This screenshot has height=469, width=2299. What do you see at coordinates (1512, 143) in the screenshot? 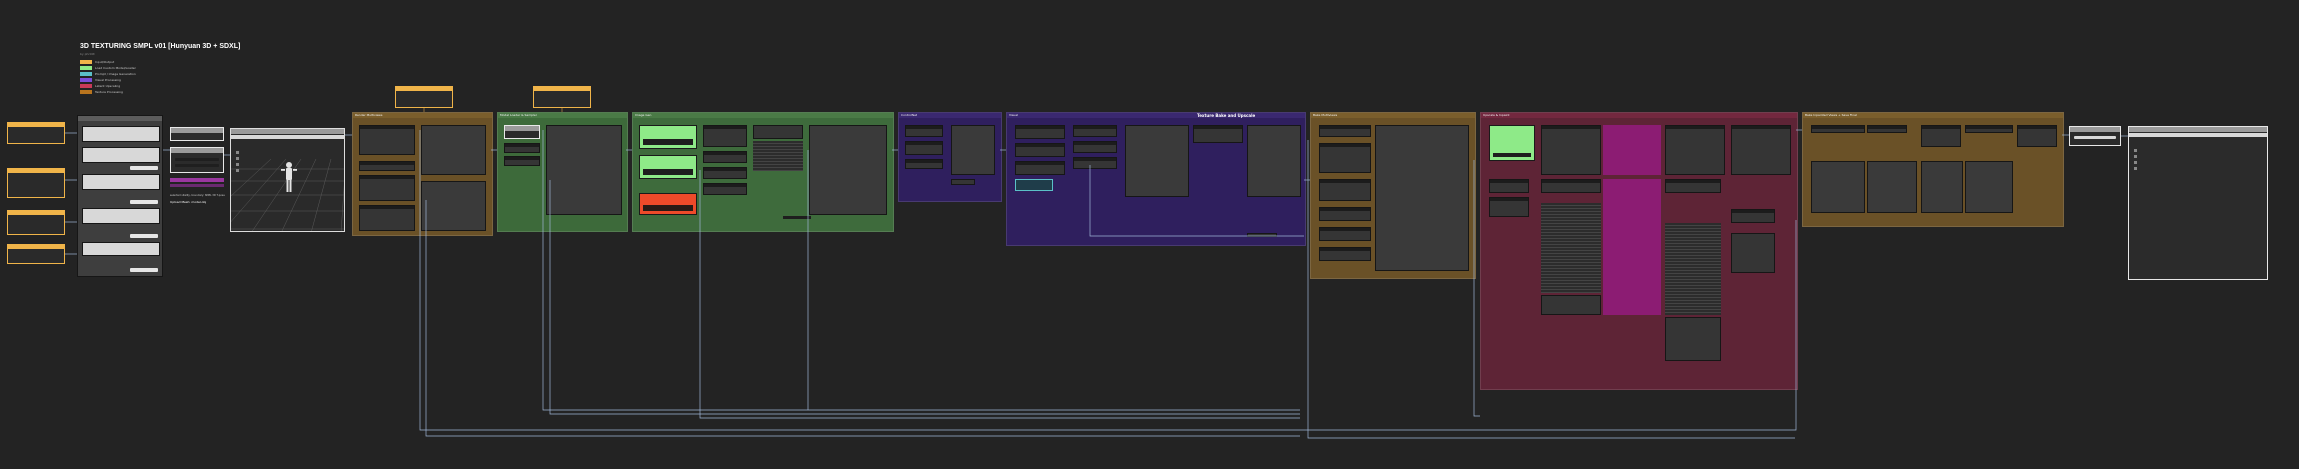
I see `upscale-model-loader-node` at bounding box center [1512, 143].